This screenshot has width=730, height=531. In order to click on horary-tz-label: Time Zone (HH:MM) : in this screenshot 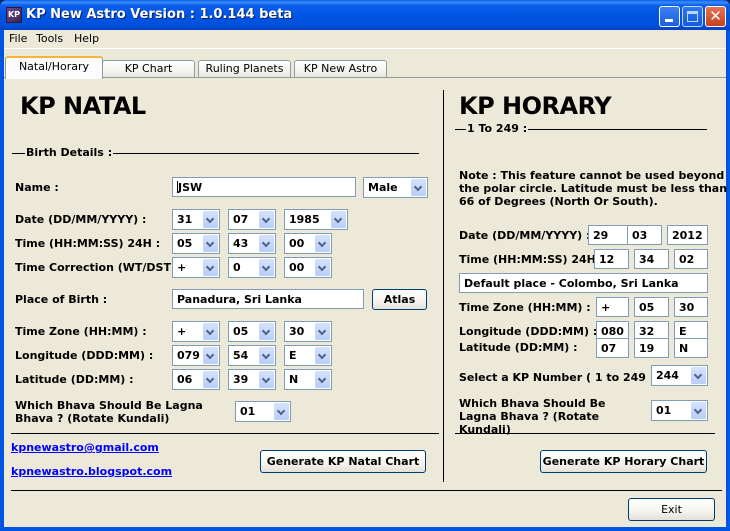, I will do `click(525, 307)`.